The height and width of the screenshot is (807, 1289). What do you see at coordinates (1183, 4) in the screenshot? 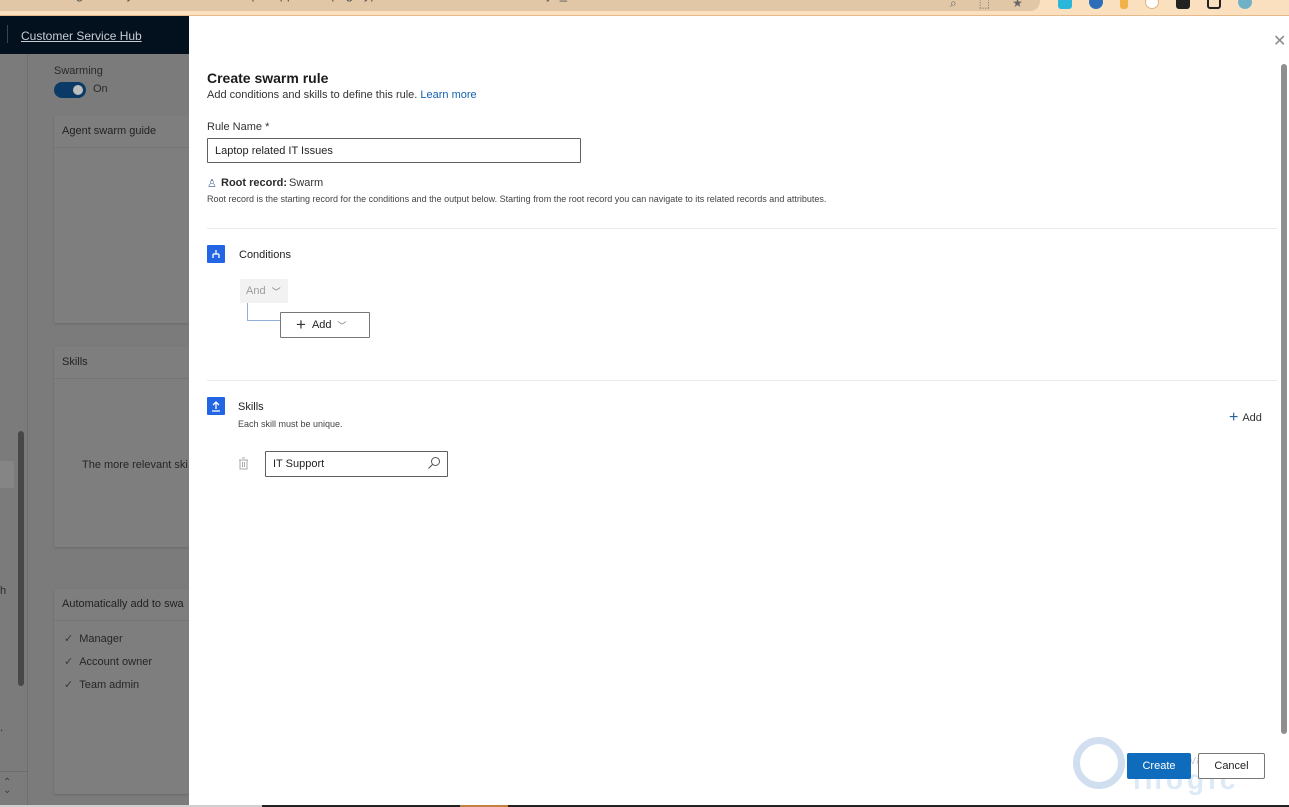
I see `extensions-puzzle-icon` at bounding box center [1183, 4].